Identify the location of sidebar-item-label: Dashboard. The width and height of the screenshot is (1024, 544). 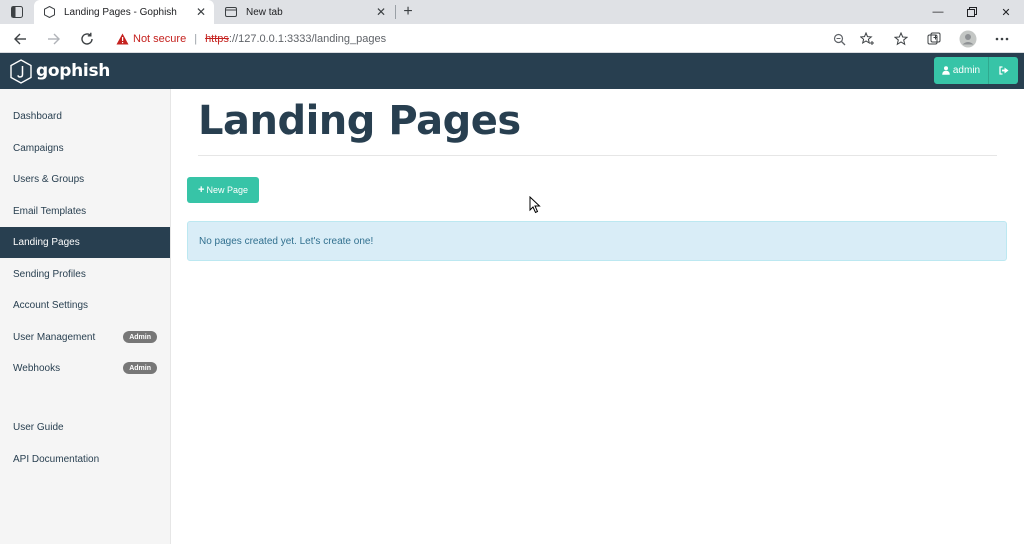
(37, 116).